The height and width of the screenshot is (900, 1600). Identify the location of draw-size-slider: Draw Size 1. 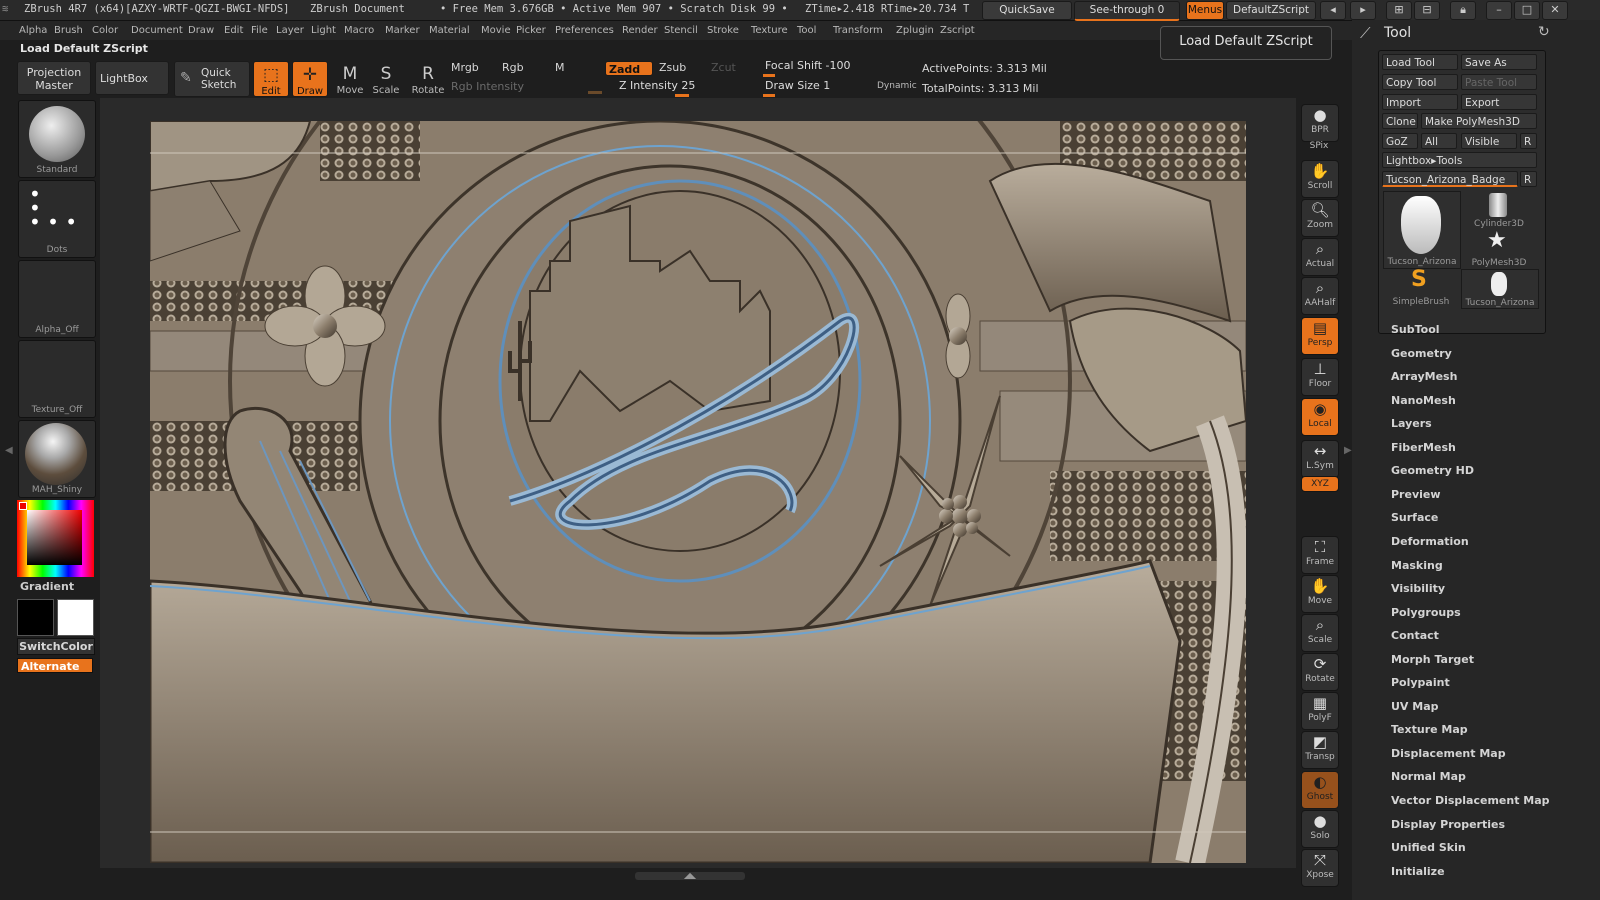
(823, 88).